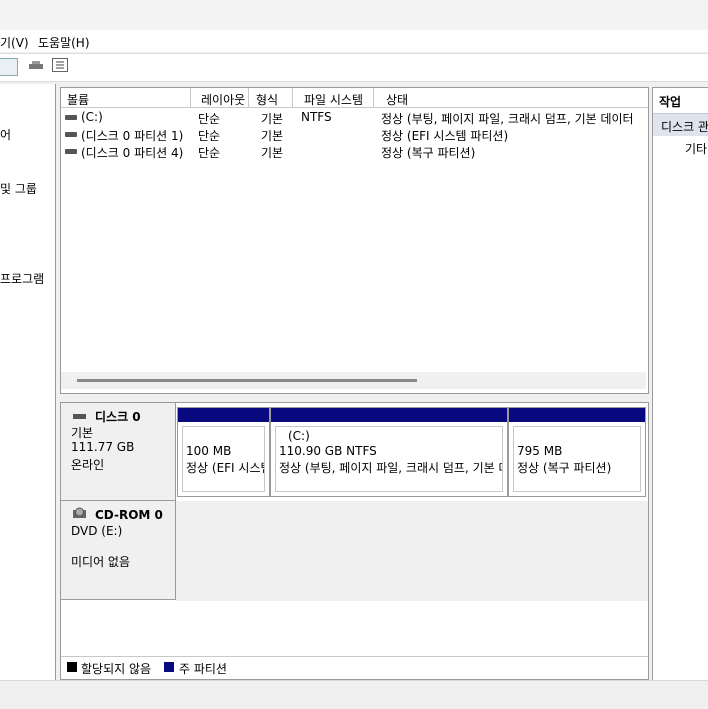 The height and width of the screenshot is (709, 708). I want to click on cell-status: 정상 (복구 파티션), so click(428, 153).